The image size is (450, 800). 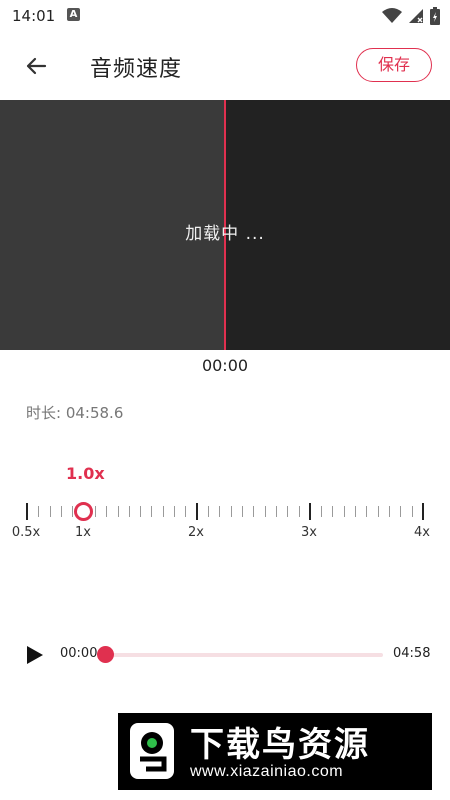 What do you see at coordinates (83, 511) in the screenshot?
I see `speed-slider-knob` at bounding box center [83, 511].